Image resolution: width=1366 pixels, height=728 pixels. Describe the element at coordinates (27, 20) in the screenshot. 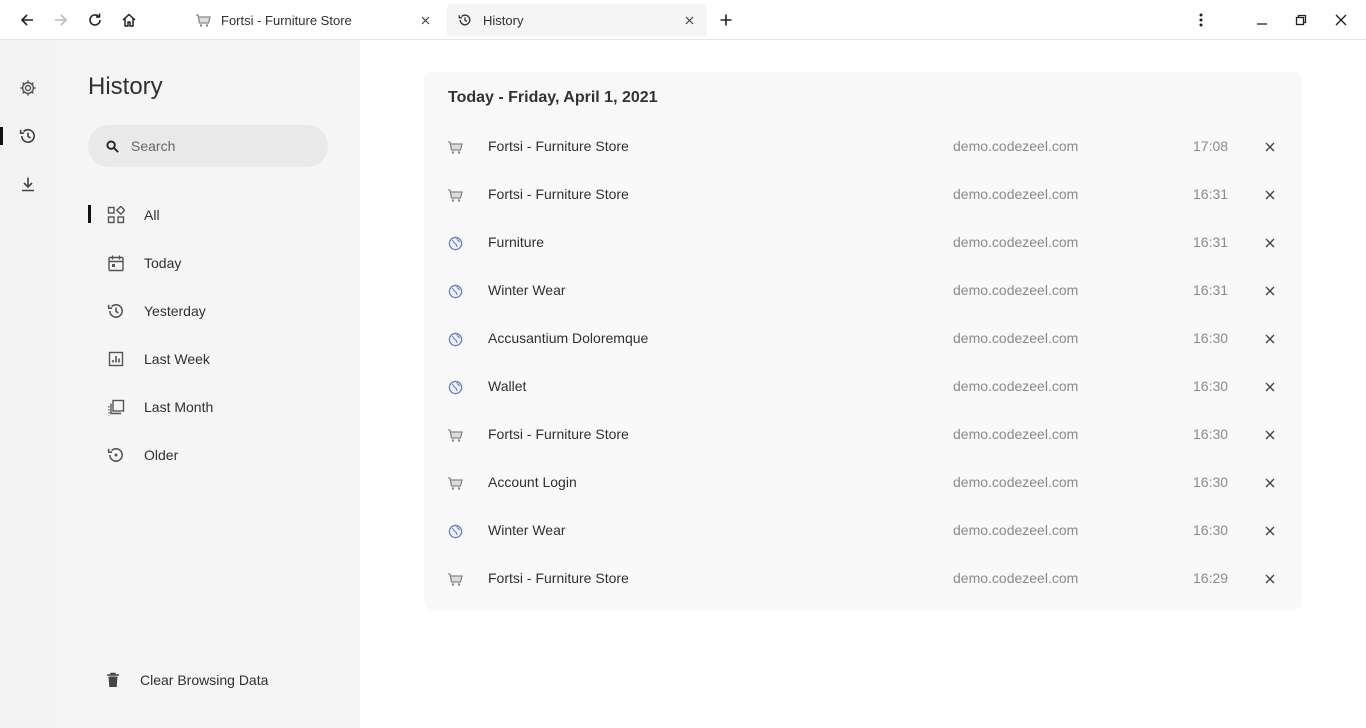

I see `back-button` at that location.